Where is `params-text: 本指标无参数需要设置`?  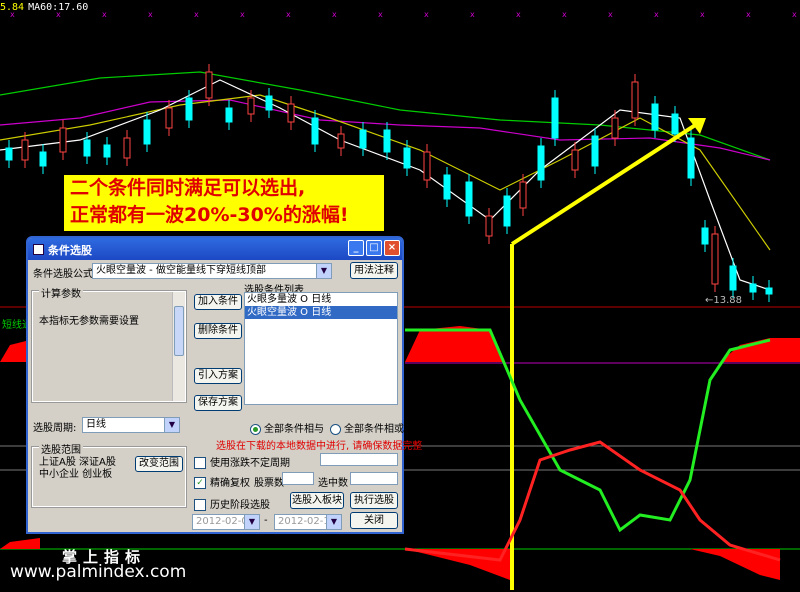 params-text: 本指标无参数需要设置 is located at coordinates (89, 321).